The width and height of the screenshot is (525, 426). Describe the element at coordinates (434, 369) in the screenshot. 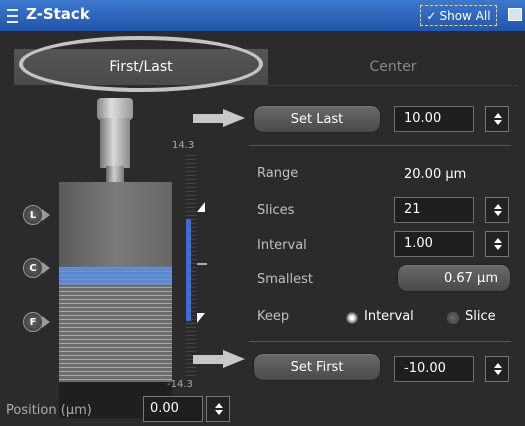

I see `first-value-field: -10.00` at that location.